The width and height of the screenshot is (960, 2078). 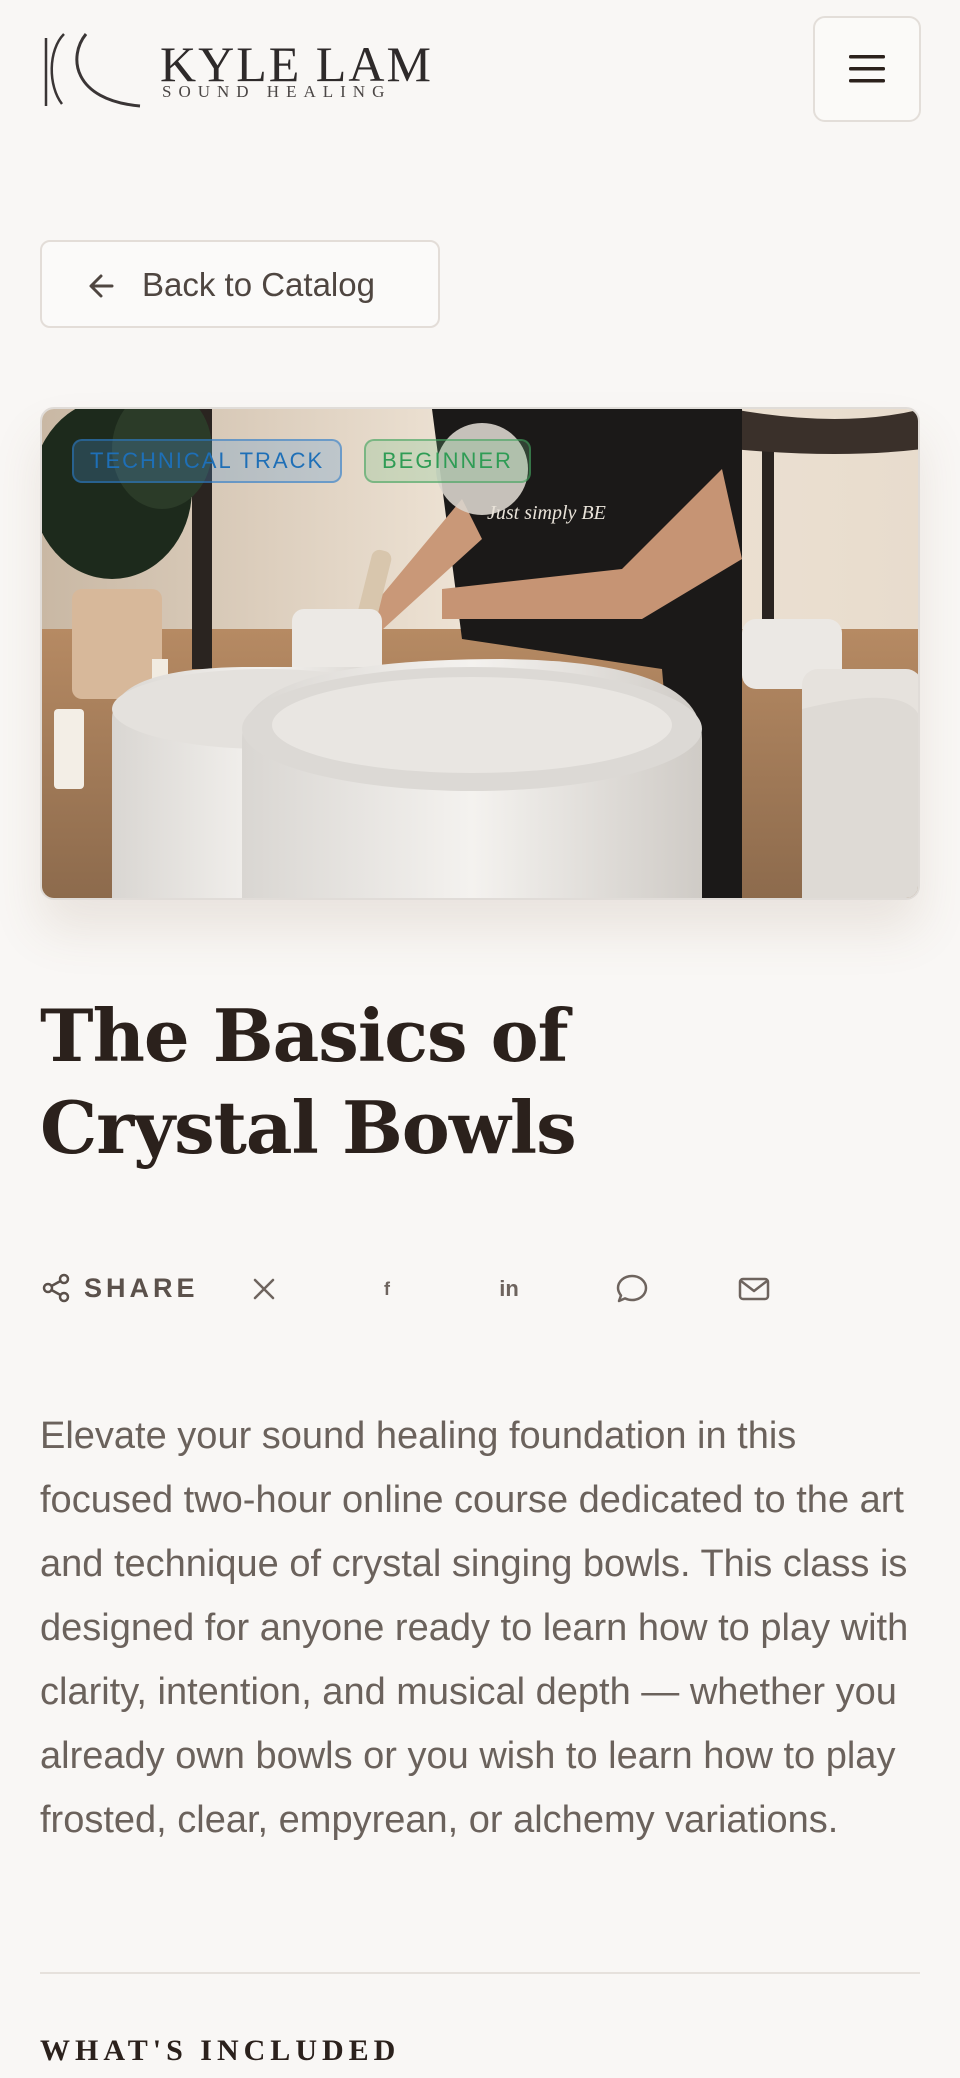 What do you see at coordinates (236, 70) in the screenshot?
I see `brand-logo: KYLE LAM SOUND HEALING` at bounding box center [236, 70].